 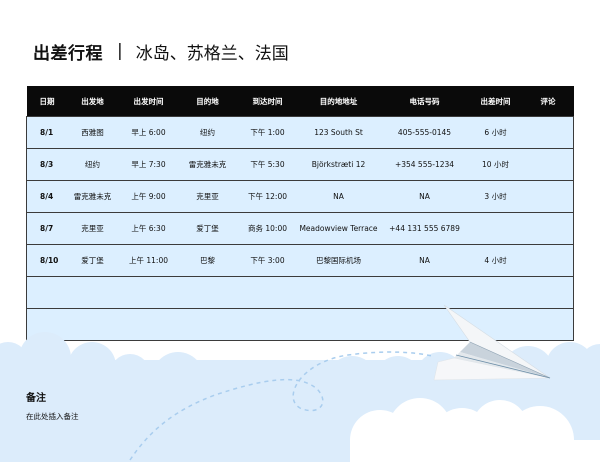 I want to click on cell-arrive-time: 商务 10:00, so click(x=267, y=228).